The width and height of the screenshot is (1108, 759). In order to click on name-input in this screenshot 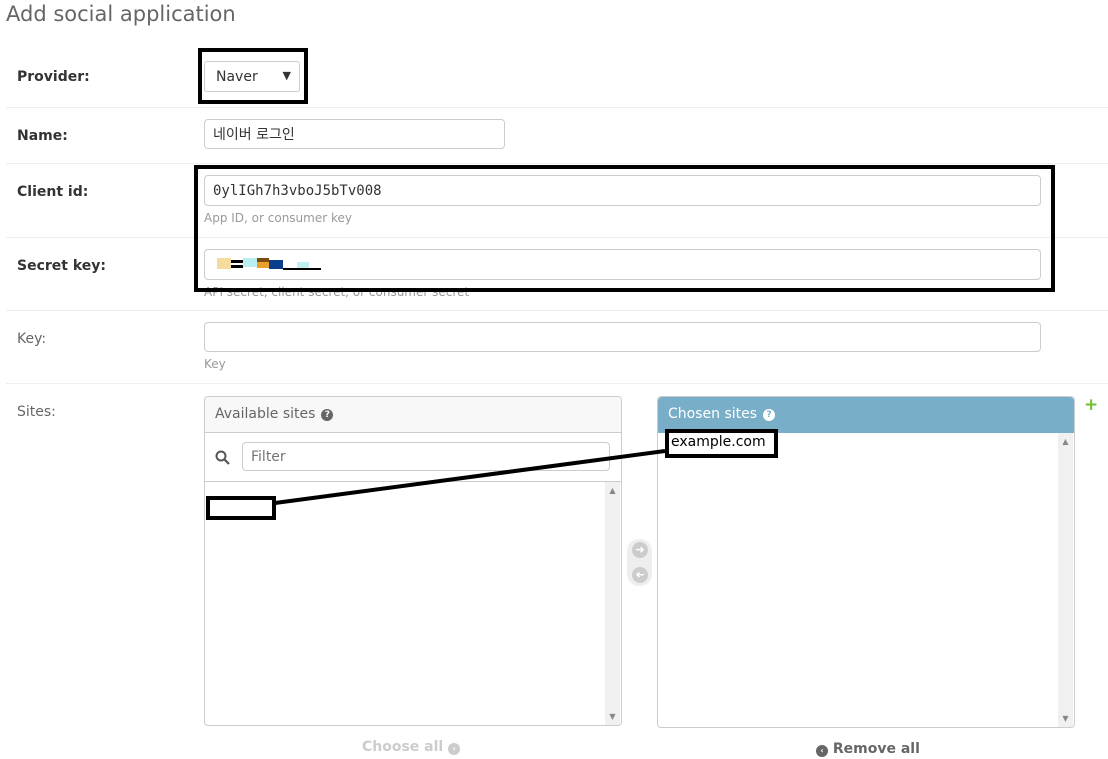, I will do `click(354, 134)`.